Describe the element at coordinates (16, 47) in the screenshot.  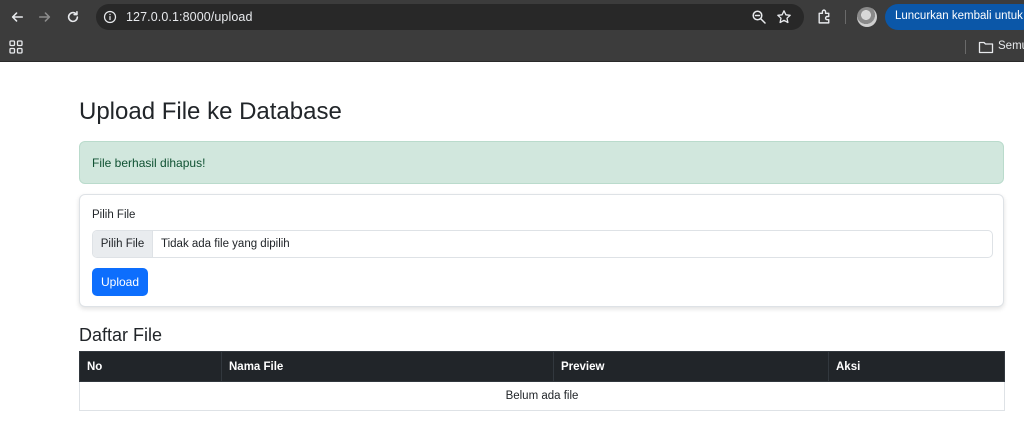
I see `apps-grid-icon` at that location.